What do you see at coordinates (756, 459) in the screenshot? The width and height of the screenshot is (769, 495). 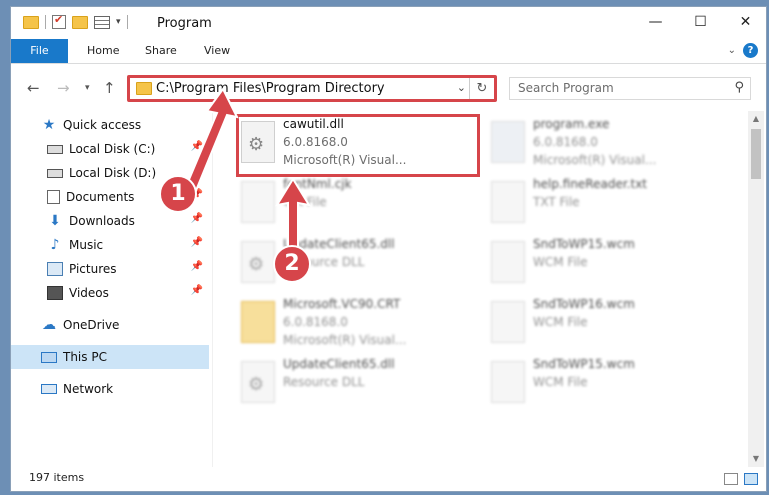 I see `scroll-down-icon: ▼` at bounding box center [756, 459].